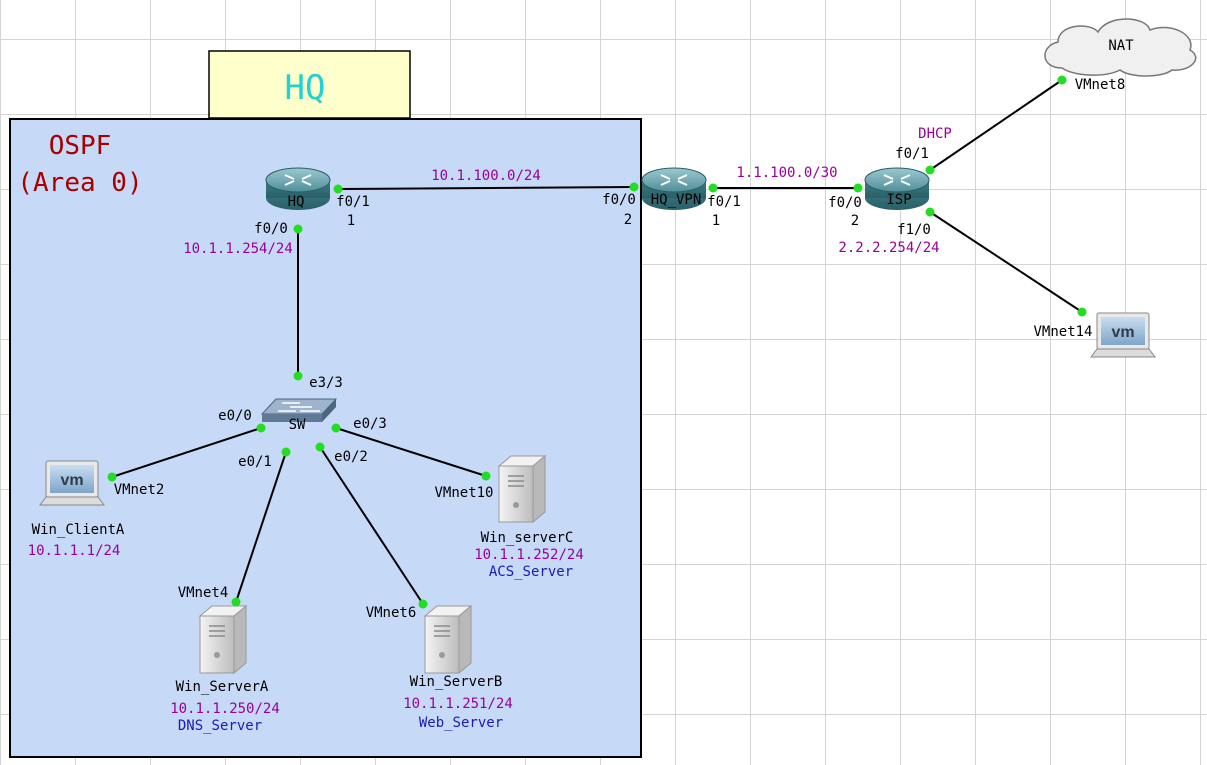 Image resolution: width=1207 pixels, height=765 pixels. I want to click on sw-e03-label: e0/3, so click(370, 424).